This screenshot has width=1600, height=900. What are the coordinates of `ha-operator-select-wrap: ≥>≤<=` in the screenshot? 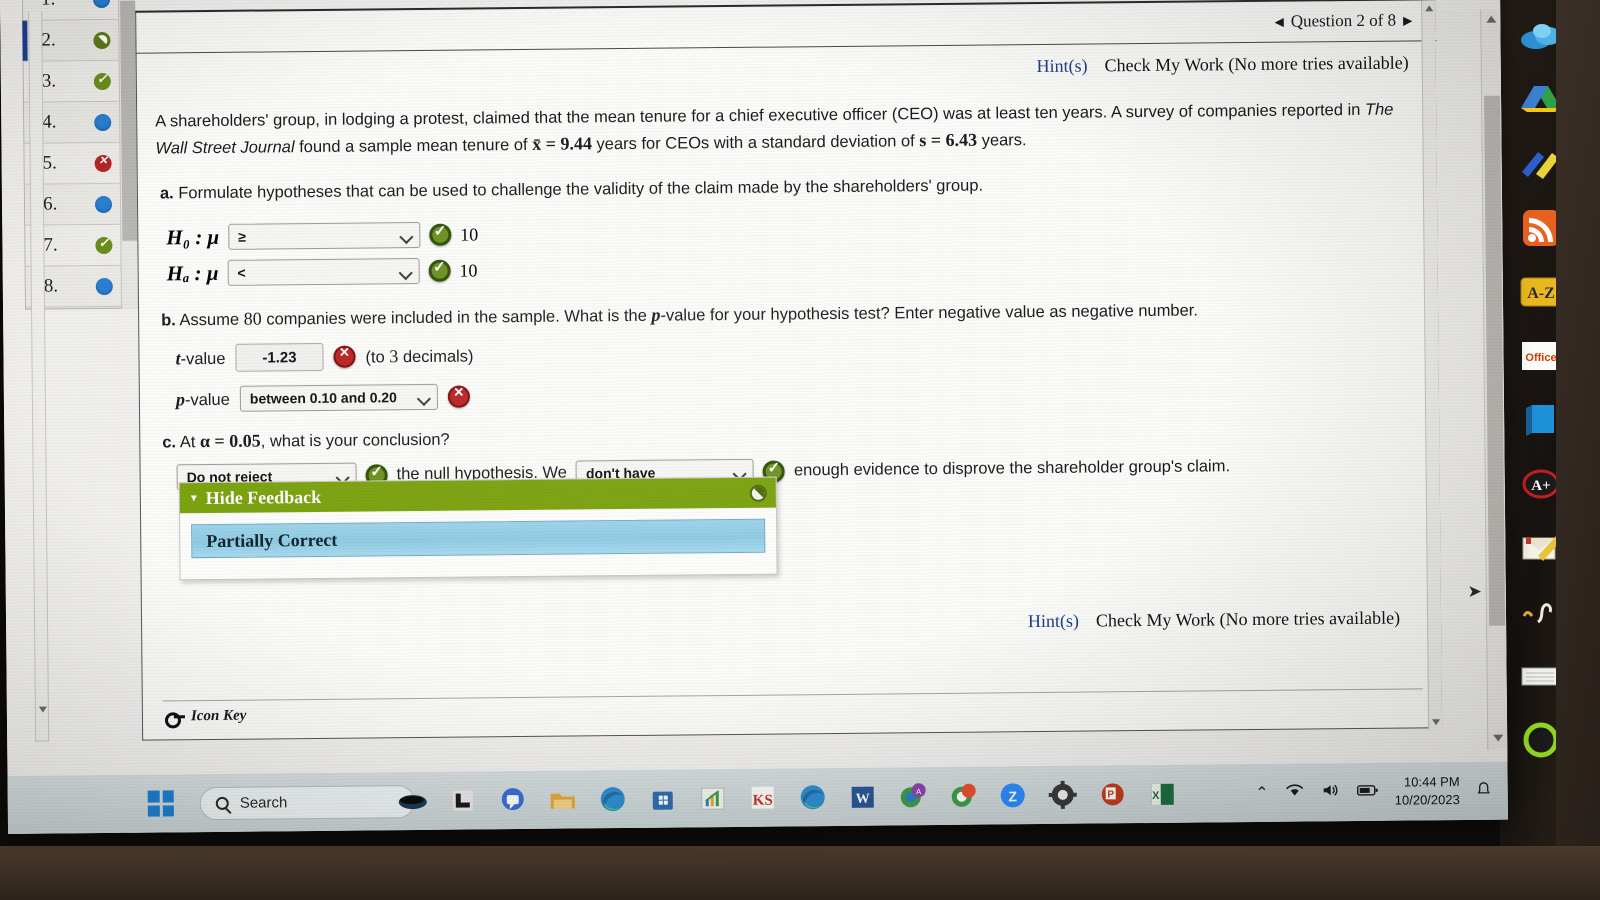 It's located at (323, 271).